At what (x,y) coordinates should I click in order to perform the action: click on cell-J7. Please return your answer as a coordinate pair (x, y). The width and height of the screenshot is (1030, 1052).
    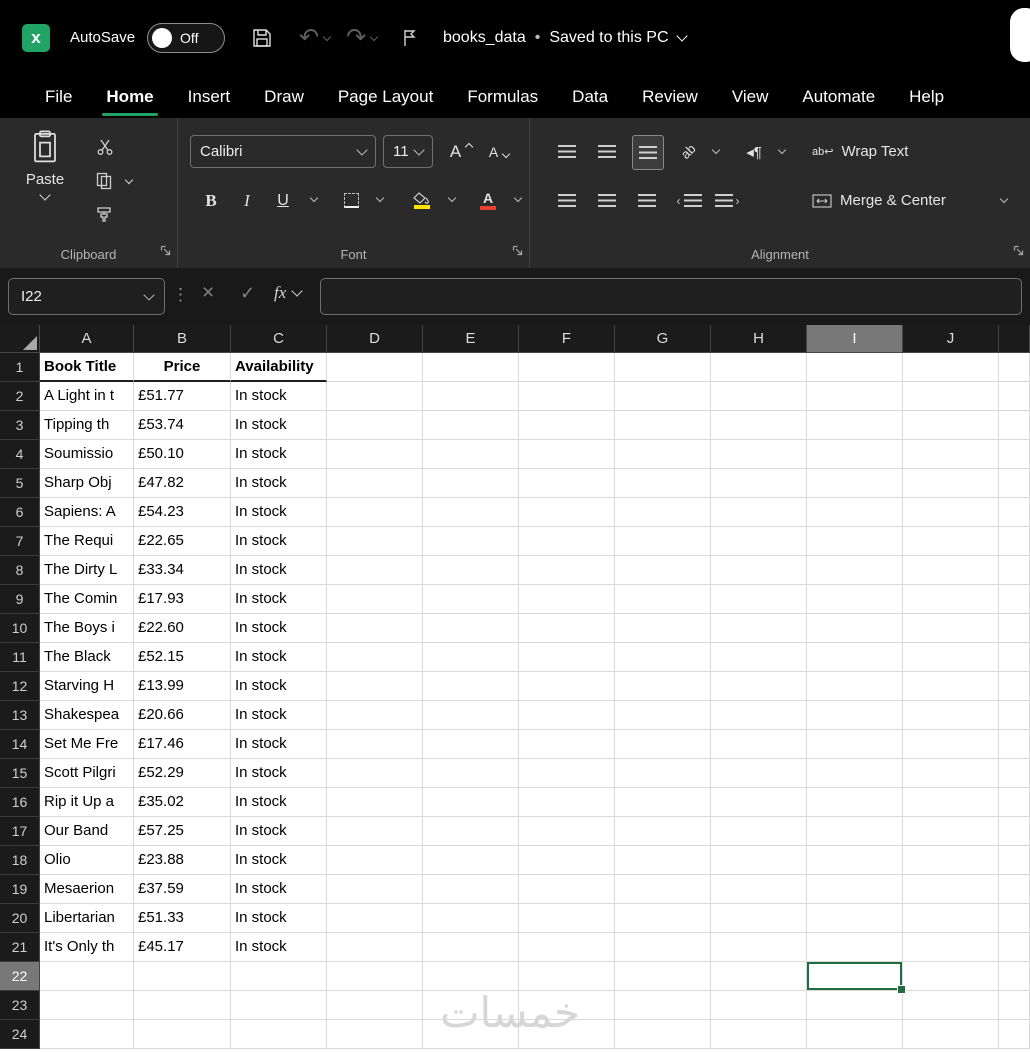
    Looking at the image, I should click on (951, 541).